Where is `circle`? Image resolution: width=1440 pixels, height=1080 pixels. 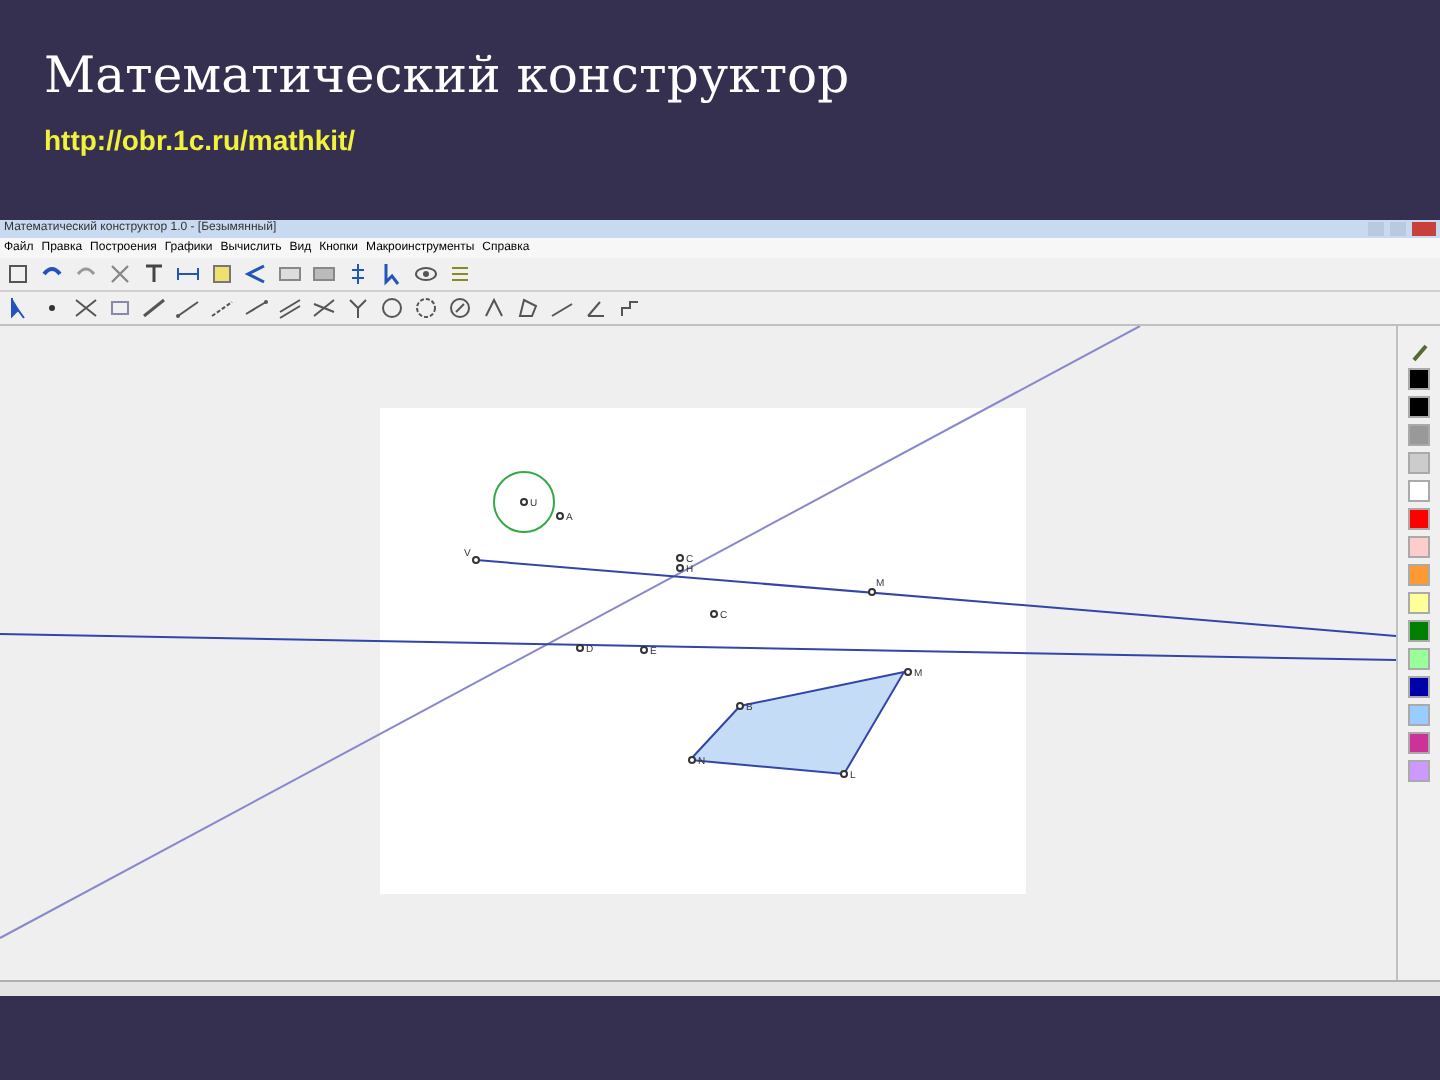
circle is located at coordinates (524, 502).